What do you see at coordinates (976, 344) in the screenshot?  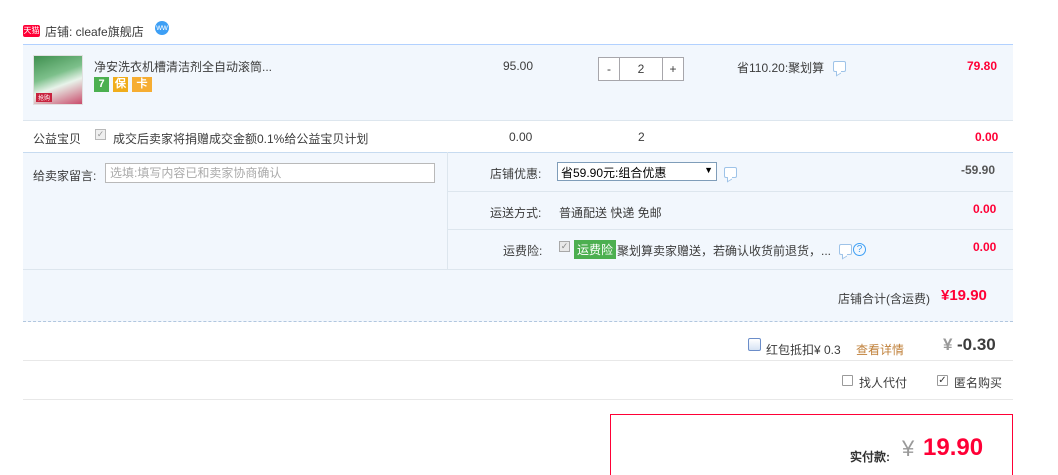 I see `red-packet-amount: -0.30` at bounding box center [976, 344].